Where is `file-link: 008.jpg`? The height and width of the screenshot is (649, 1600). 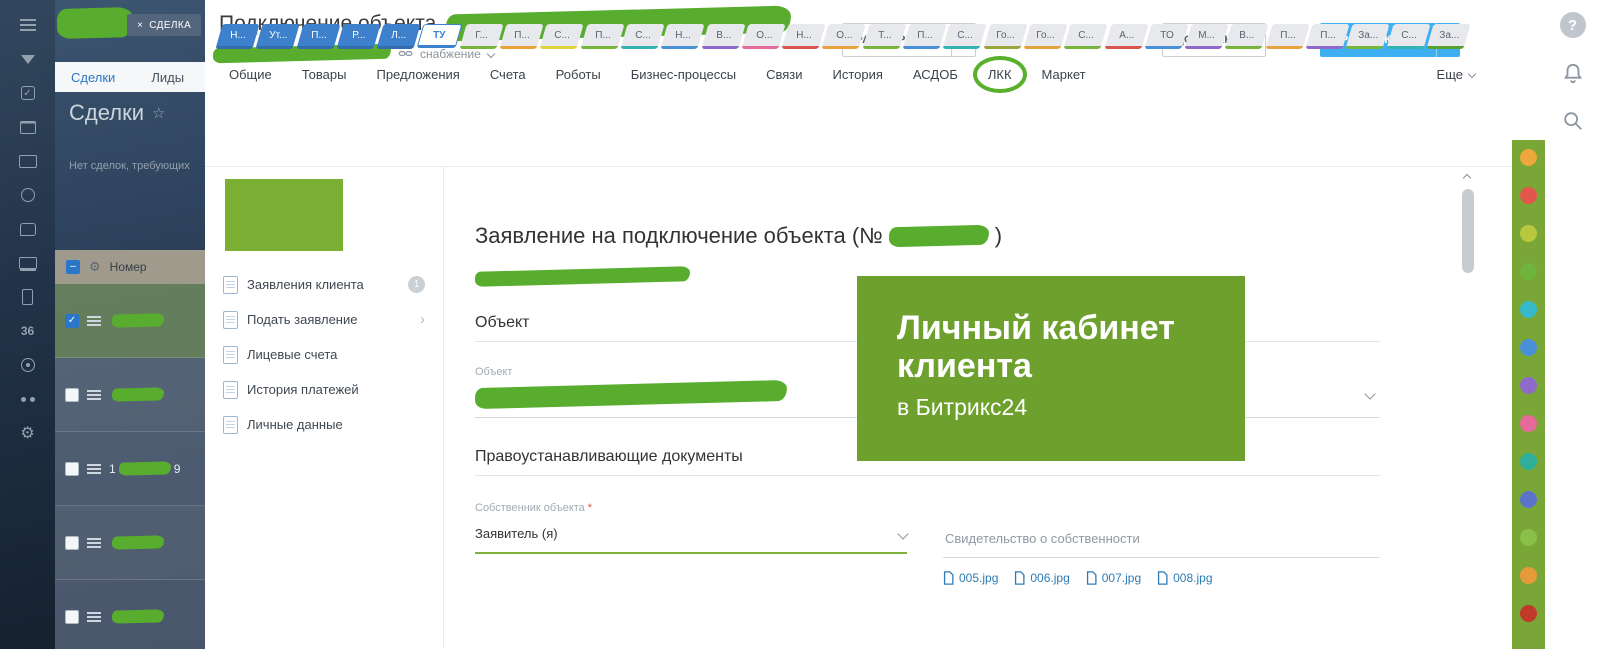 file-link: 008.jpg is located at coordinates (1185, 578).